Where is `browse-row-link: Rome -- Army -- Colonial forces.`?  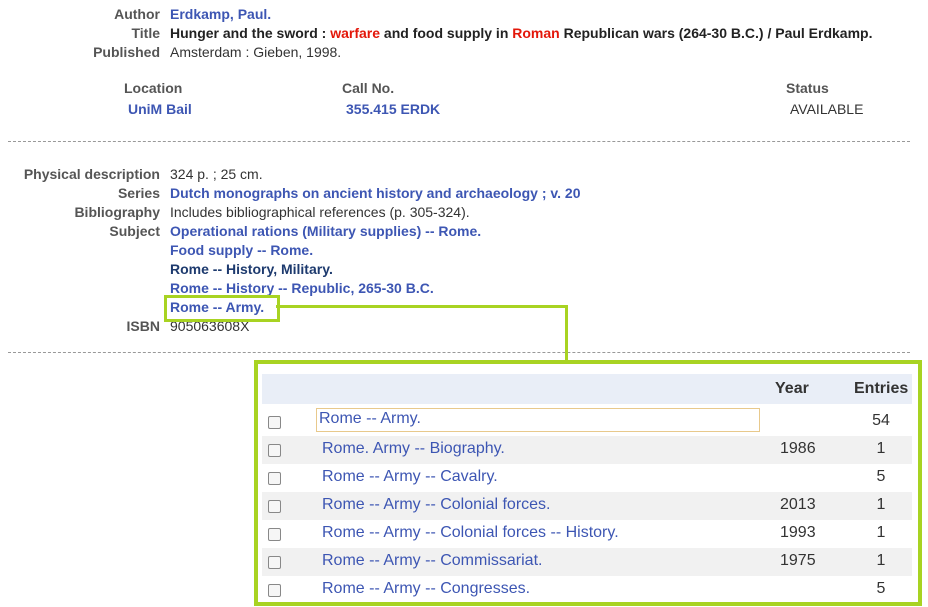 browse-row-link: Rome -- Army -- Colonial forces. is located at coordinates (436, 505).